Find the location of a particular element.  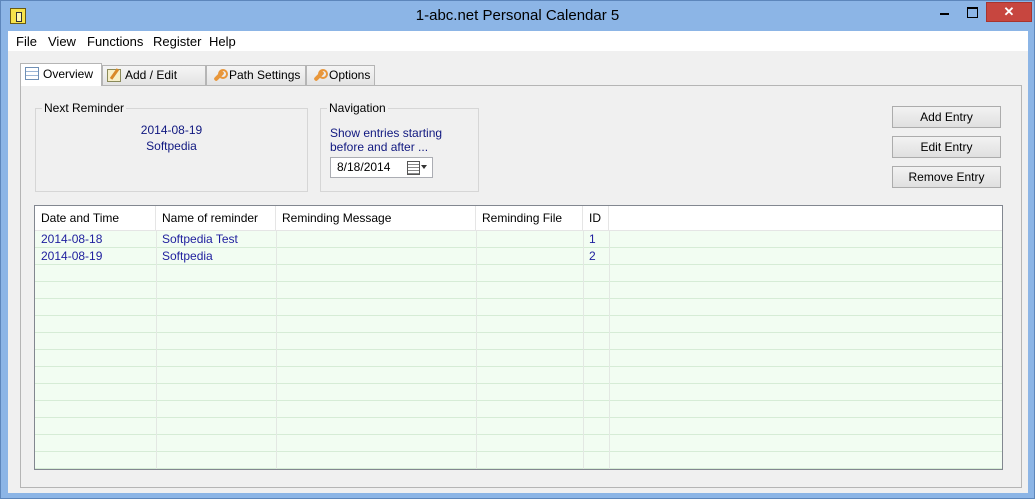

next-reminder-name: Softpedia is located at coordinates (171, 146).